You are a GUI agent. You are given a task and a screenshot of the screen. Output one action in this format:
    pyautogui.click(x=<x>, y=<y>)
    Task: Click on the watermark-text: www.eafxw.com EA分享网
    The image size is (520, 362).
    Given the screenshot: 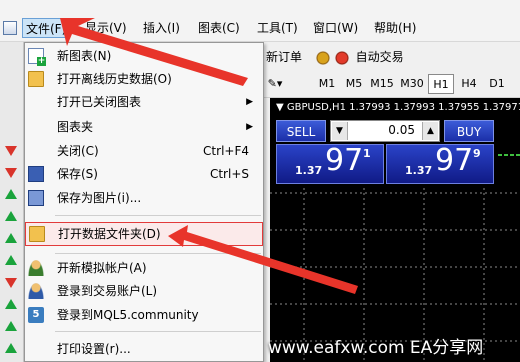 What is the action you would take?
    pyautogui.click(x=376, y=348)
    